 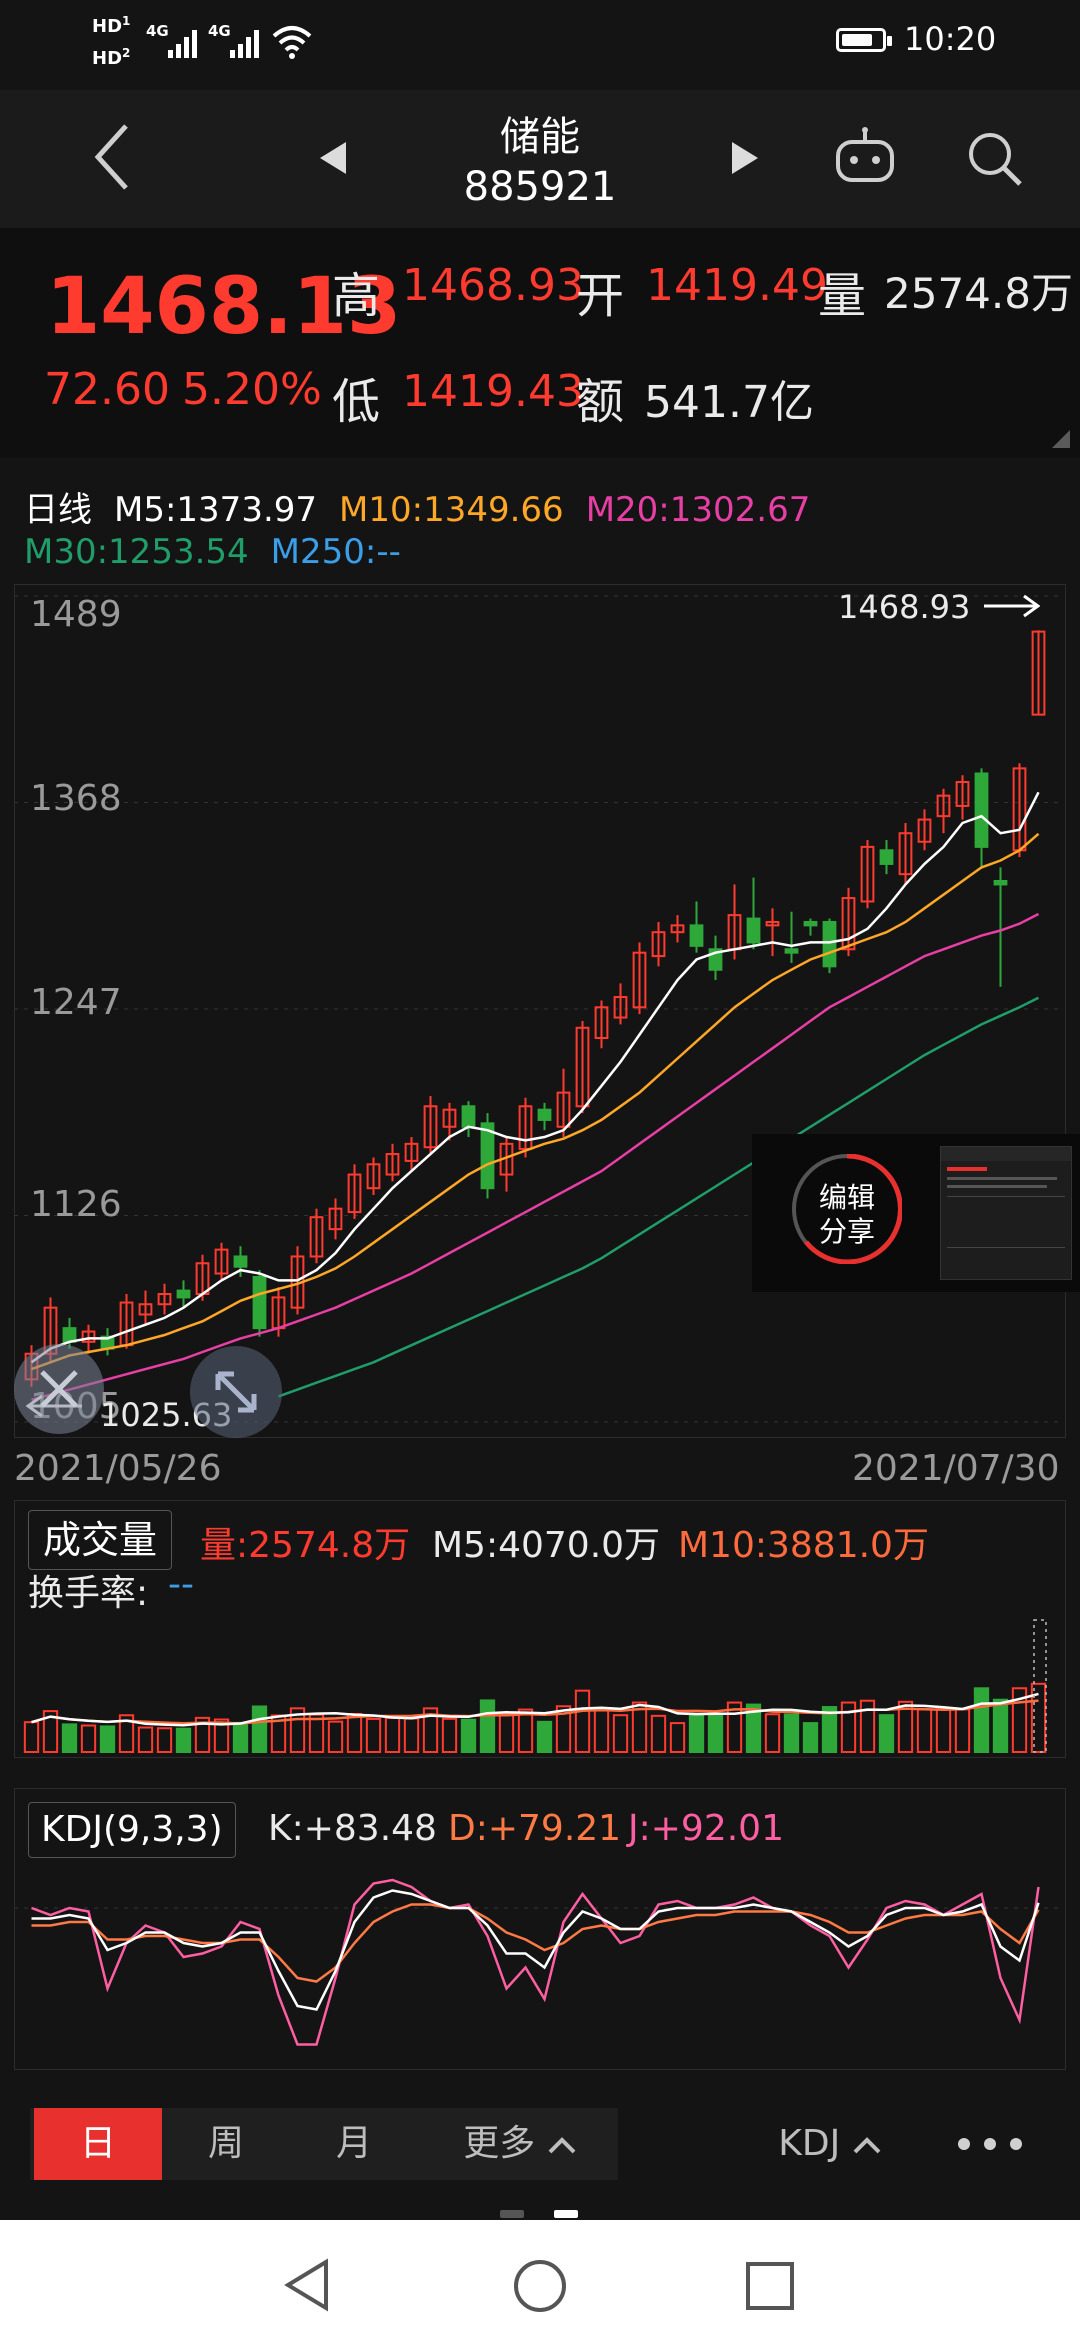 I want to click on screenshot-share-popup: 编辑 分享, so click(x=916, y=1213).